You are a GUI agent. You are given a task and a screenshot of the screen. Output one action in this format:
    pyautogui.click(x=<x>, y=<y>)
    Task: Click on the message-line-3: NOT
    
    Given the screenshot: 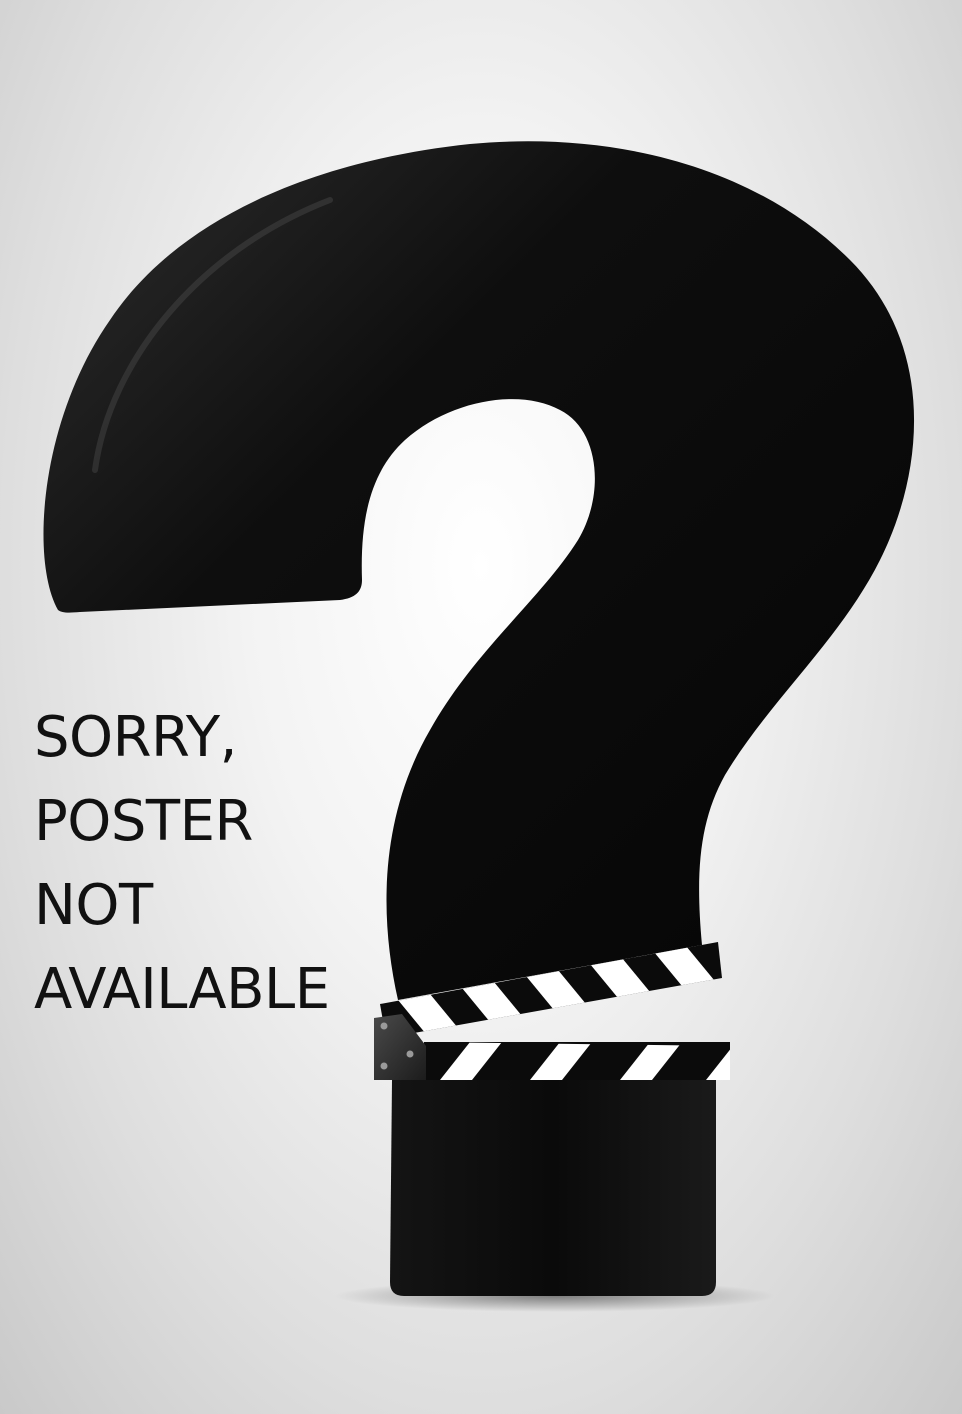 What is the action you would take?
    pyautogui.click(x=93, y=905)
    